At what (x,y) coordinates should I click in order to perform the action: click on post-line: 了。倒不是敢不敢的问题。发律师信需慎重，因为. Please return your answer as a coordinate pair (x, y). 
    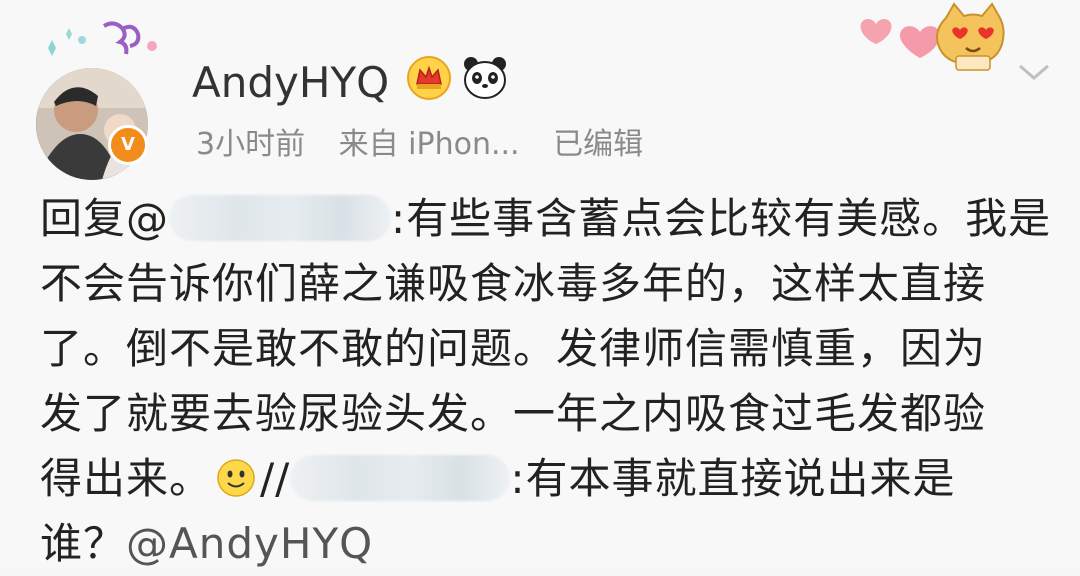
    Looking at the image, I should click on (545, 348).